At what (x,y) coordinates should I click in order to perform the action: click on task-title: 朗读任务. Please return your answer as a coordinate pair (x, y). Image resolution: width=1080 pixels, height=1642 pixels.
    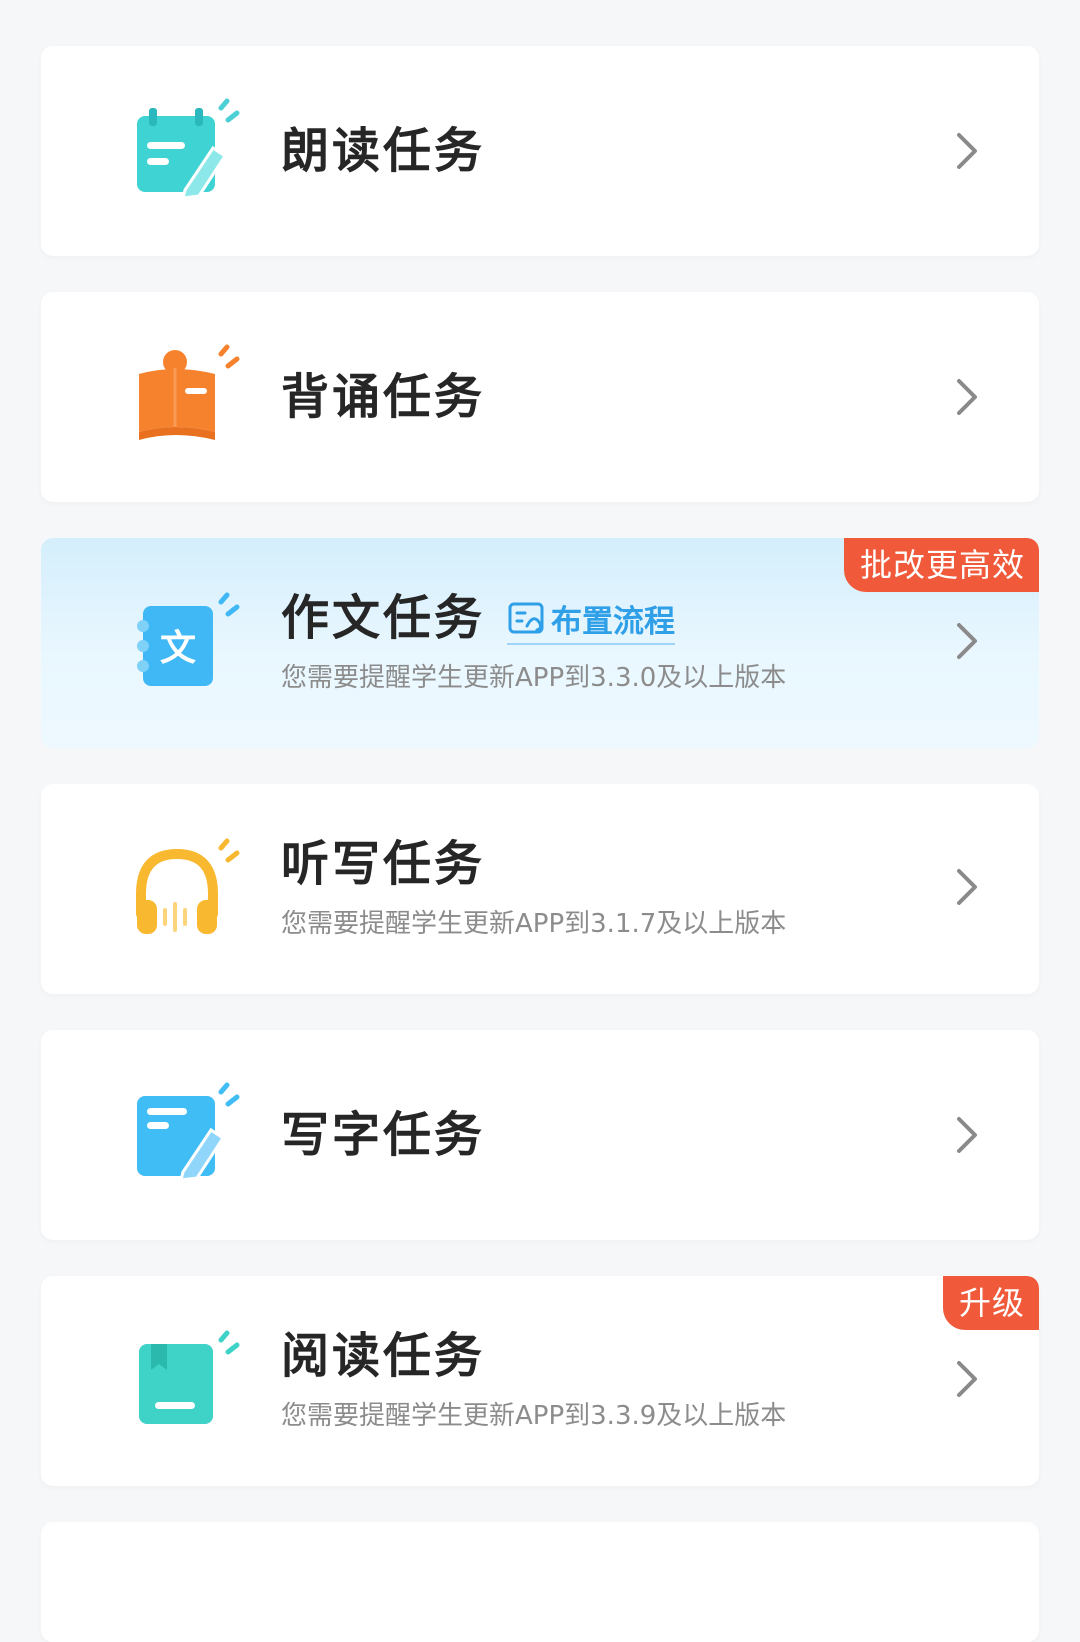
    Looking at the image, I should click on (383, 151).